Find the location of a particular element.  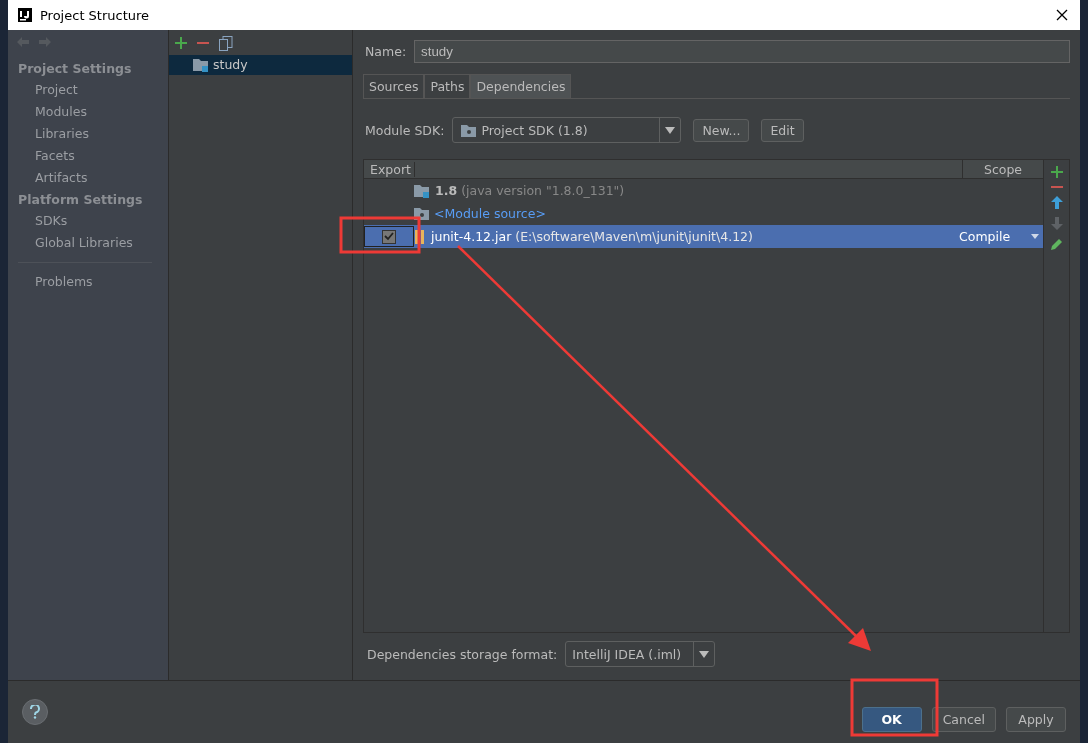

close-icon is located at coordinates (1062, 15).